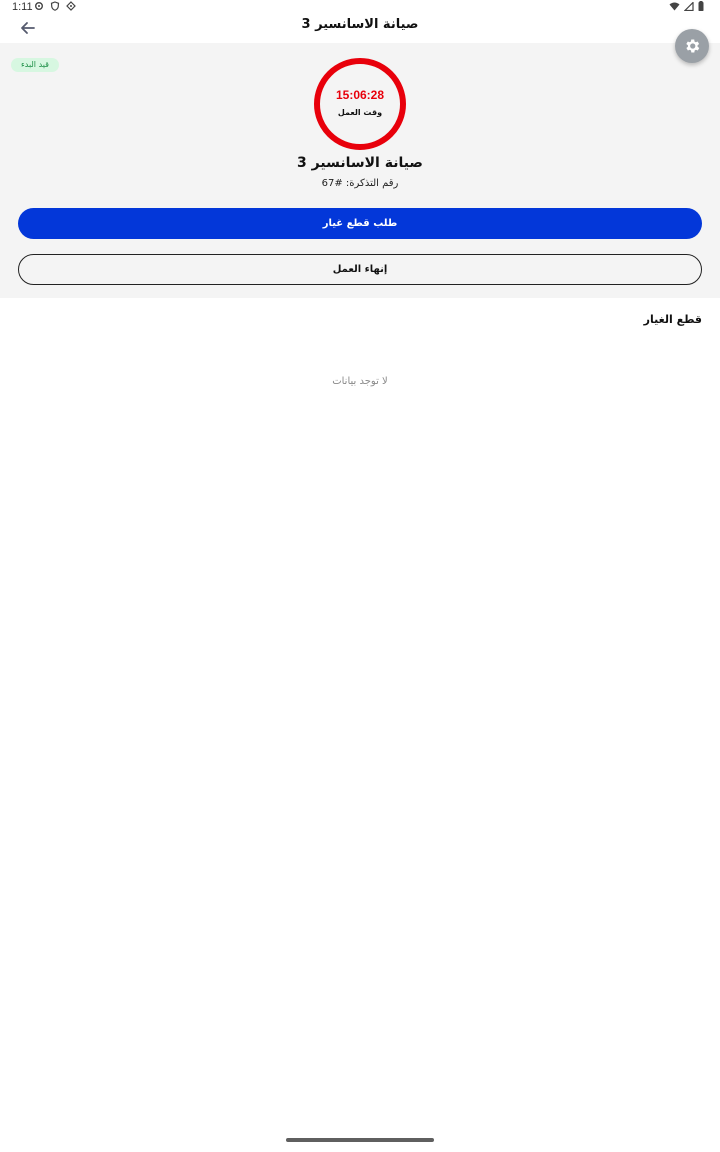 This screenshot has height=1152, width=720. What do you see at coordinates (360, 24) in the screenshot?
I see `page-title: صيانة الاسانسير 3` at bounding box center [360, 24].